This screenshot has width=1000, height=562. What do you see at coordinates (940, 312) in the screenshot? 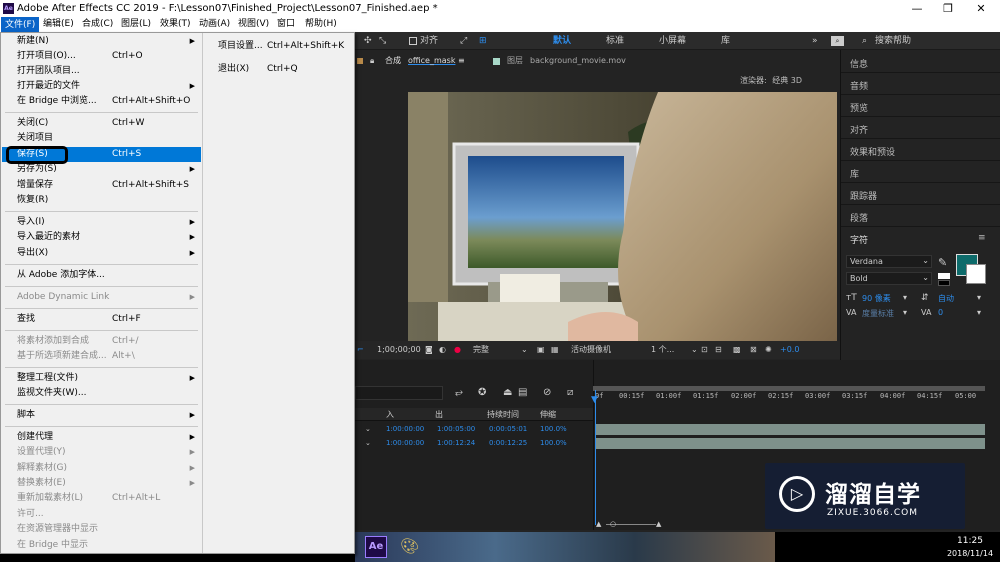
I see `tracking-value: 0` at bounding box center [940, 312].